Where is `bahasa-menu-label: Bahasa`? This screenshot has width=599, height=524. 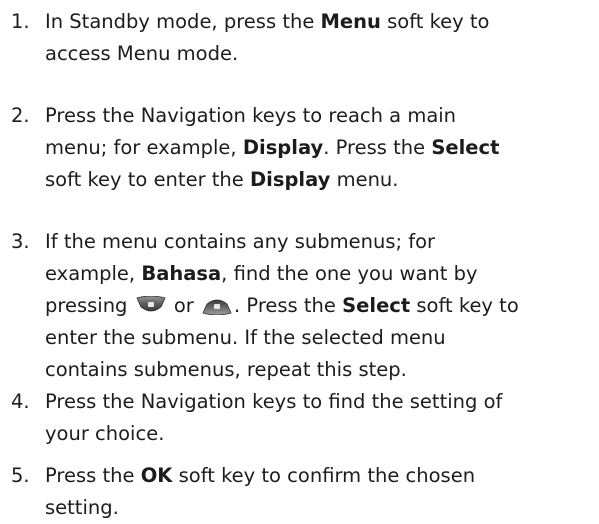
bahasa-menu-label: Bahasa is located at coordinates (181, 273).